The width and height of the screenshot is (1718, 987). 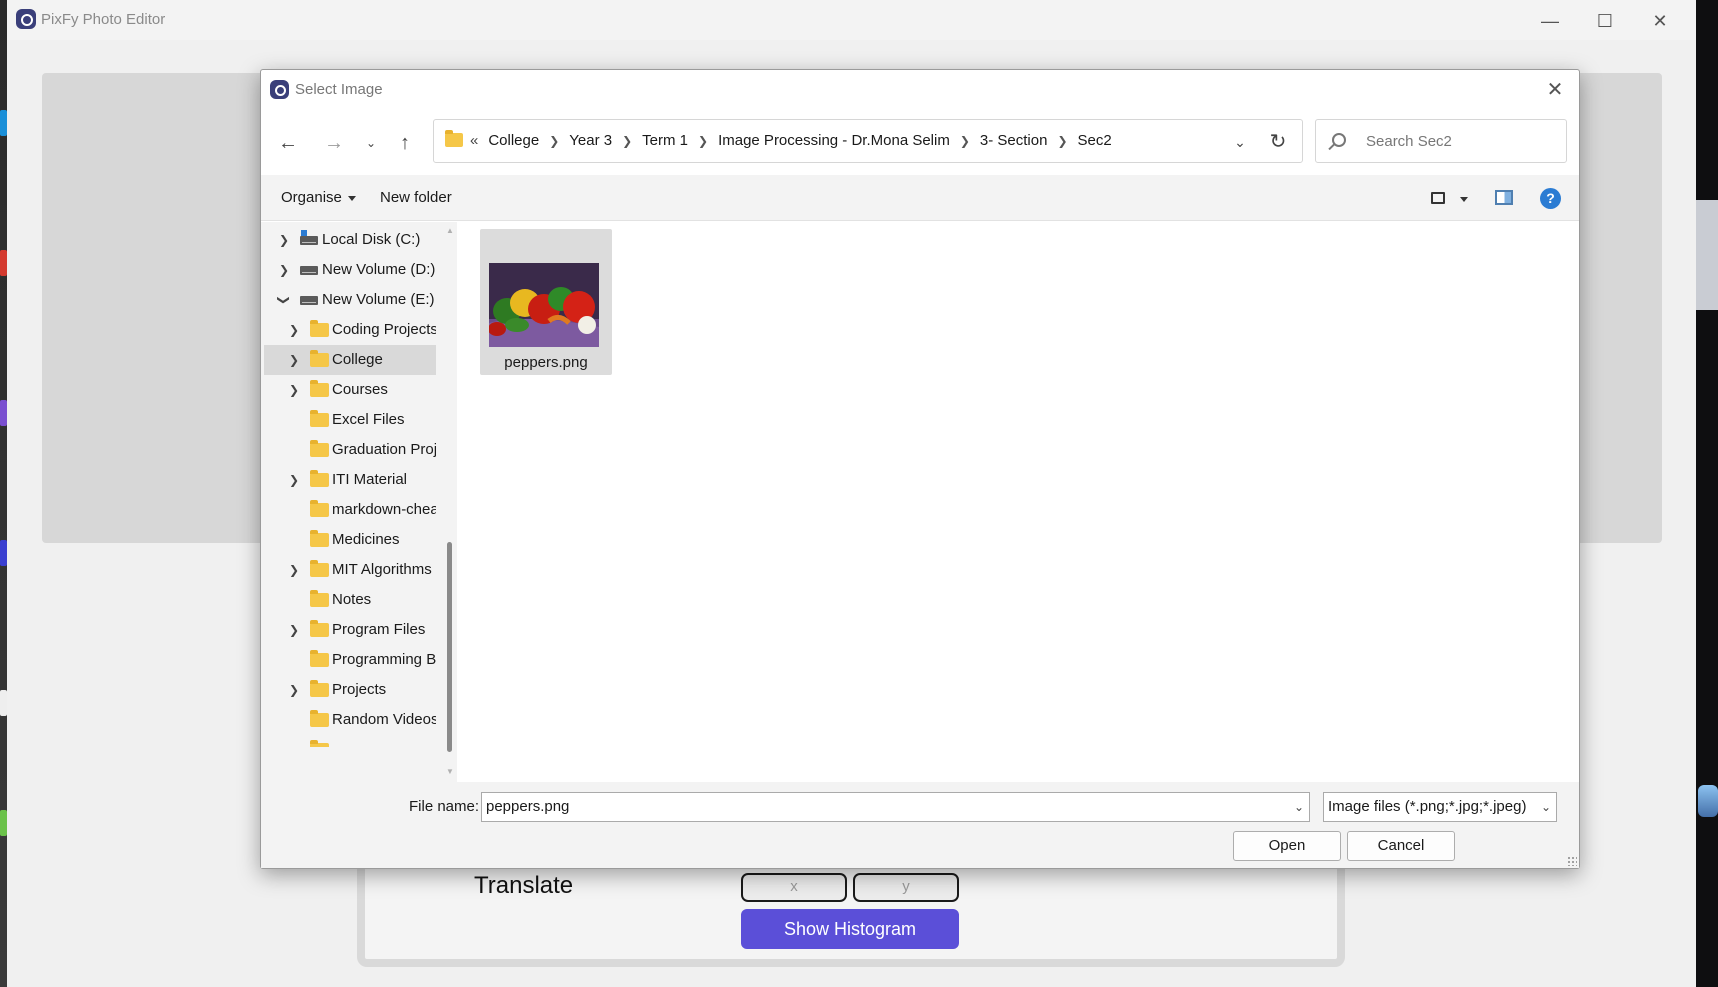 I want to click on dialog-close-button: ✕, so click(x=1555, y=90).